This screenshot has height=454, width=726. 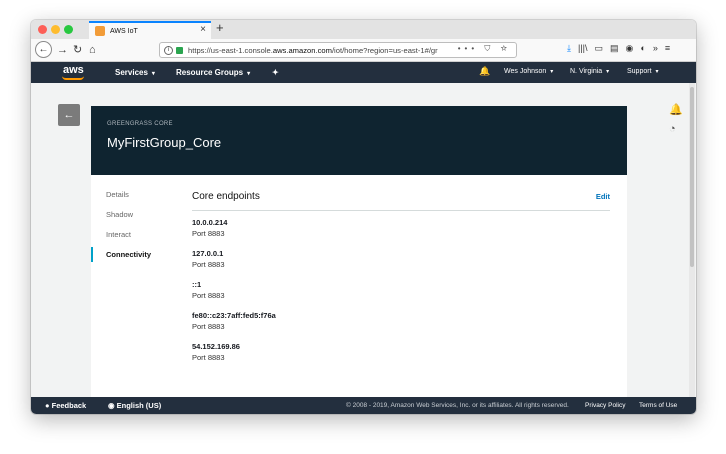 I want to click on tab-title: AWS IoT, so click(x=124, y=31).